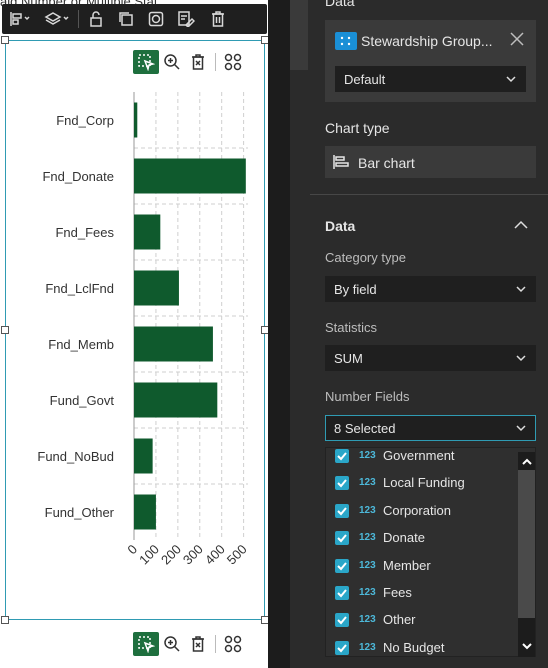 This screenshot has width=548, height=668. I want to click on field-option-label: Fees, so click(397, 592).